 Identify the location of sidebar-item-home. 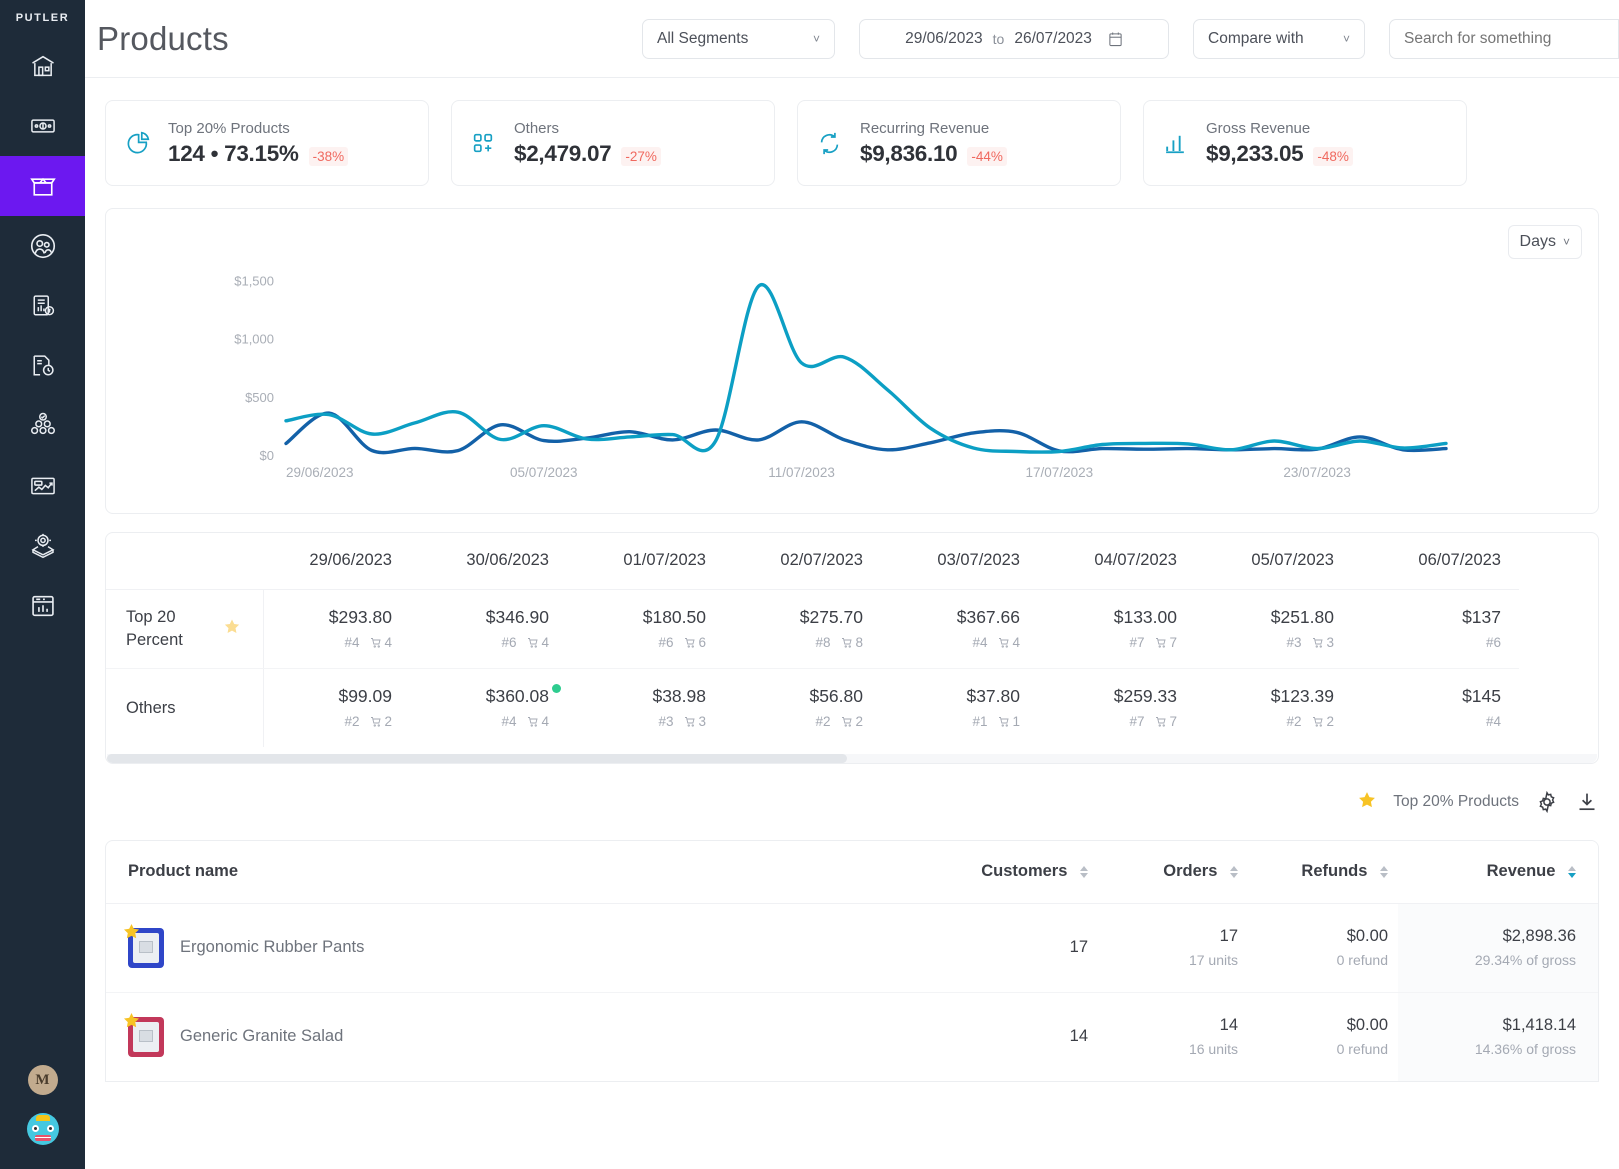
(42, 66).